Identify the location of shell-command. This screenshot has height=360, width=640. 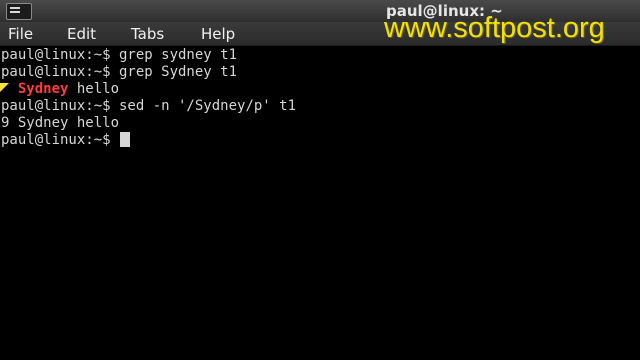
(115, 140).